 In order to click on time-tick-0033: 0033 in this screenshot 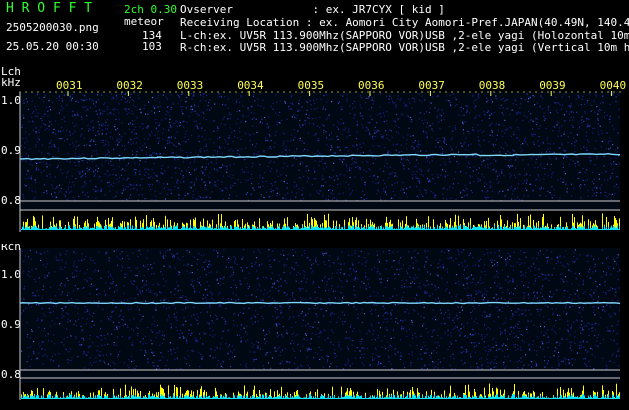, I will do `click(190, 85)`.